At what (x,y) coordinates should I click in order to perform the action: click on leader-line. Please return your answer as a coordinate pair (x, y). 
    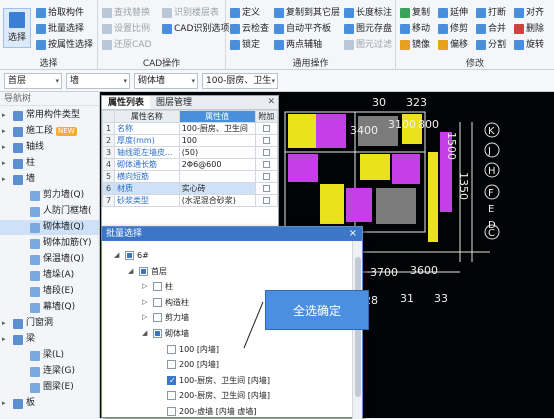
    Looking at the image, I should click on (253, 325).